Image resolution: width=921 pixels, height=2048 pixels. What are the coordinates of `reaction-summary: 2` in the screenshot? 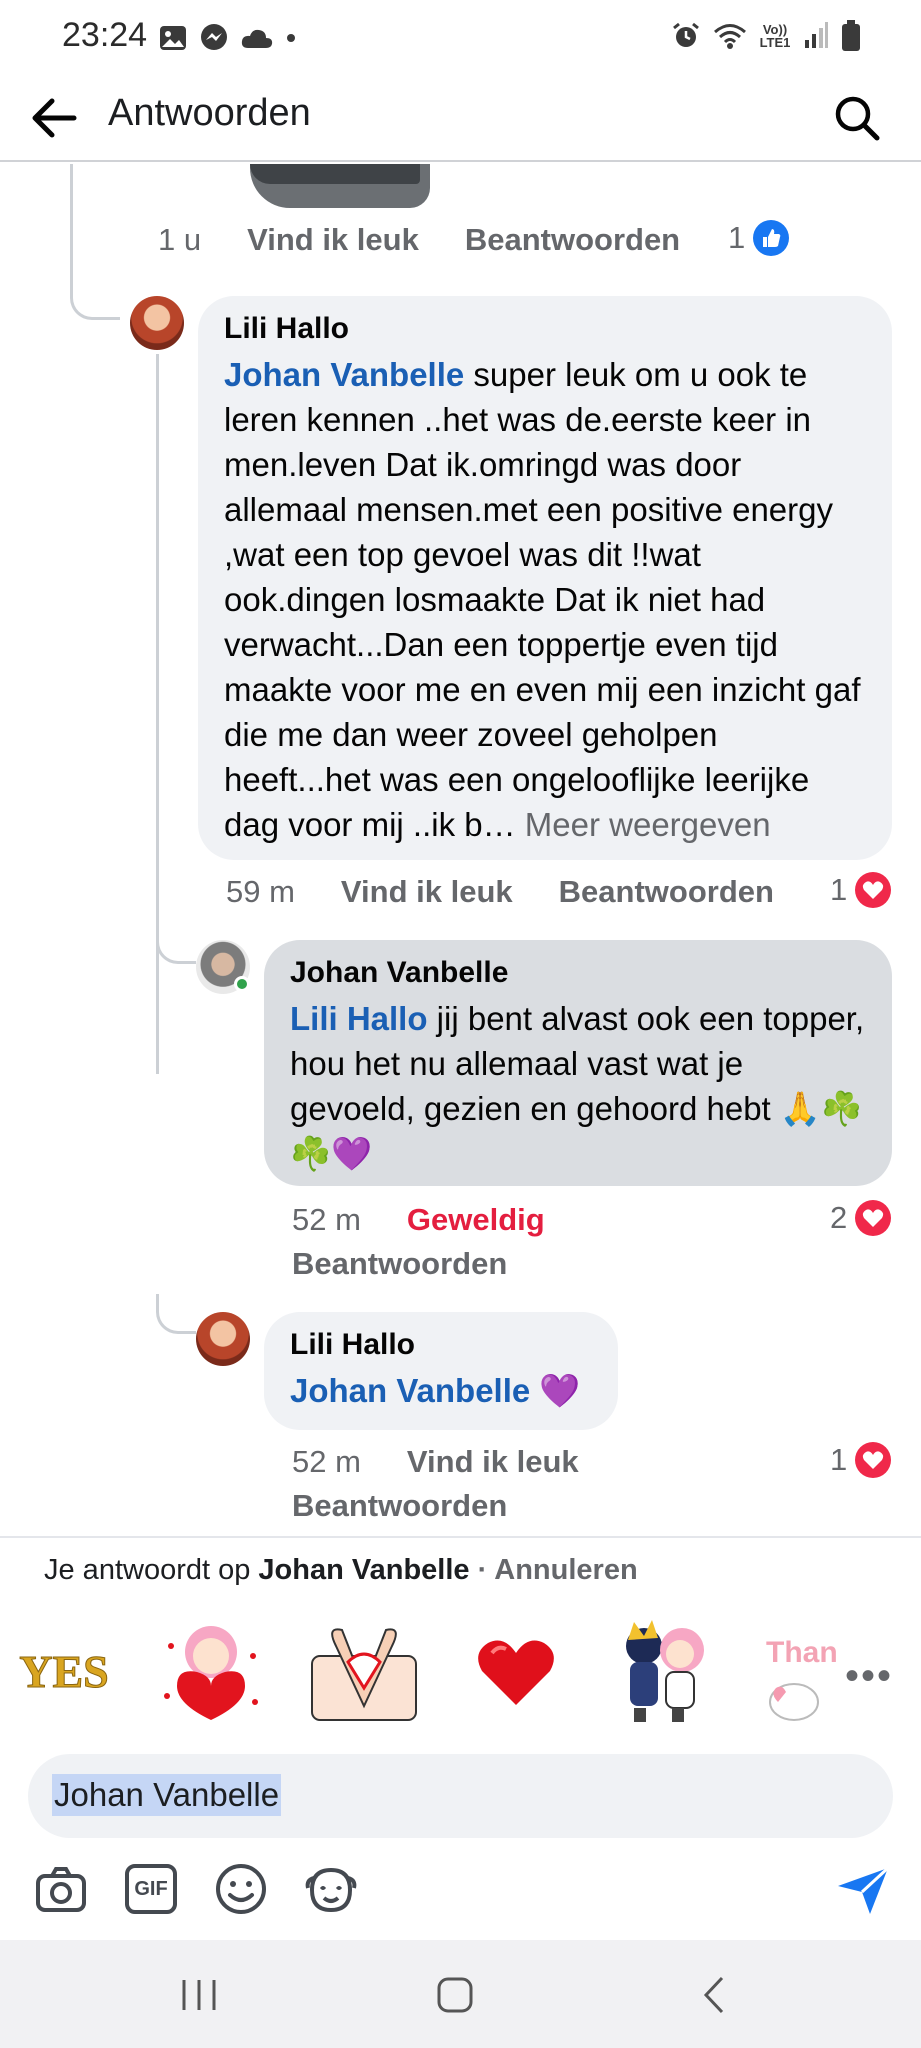 It's located at (861, 1218).